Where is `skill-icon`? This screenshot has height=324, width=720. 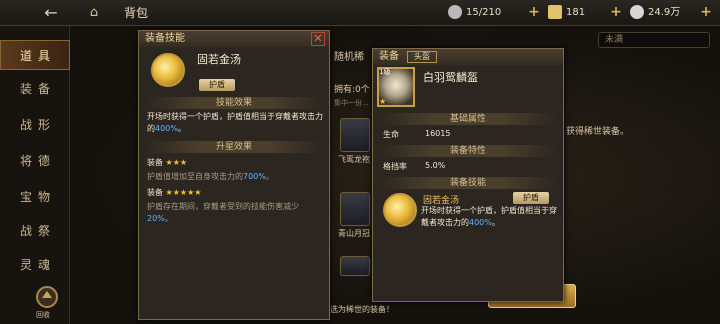 skill-icon is located at coordinates (168, 70).